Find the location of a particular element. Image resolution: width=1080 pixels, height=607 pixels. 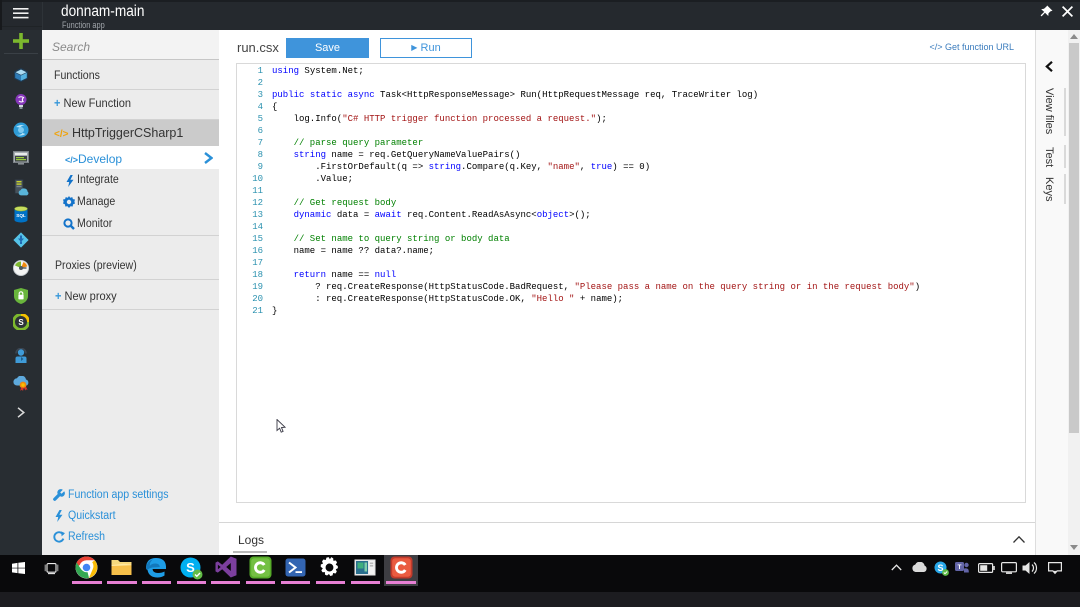

svg-text: S is located at coordinates (21, 322).